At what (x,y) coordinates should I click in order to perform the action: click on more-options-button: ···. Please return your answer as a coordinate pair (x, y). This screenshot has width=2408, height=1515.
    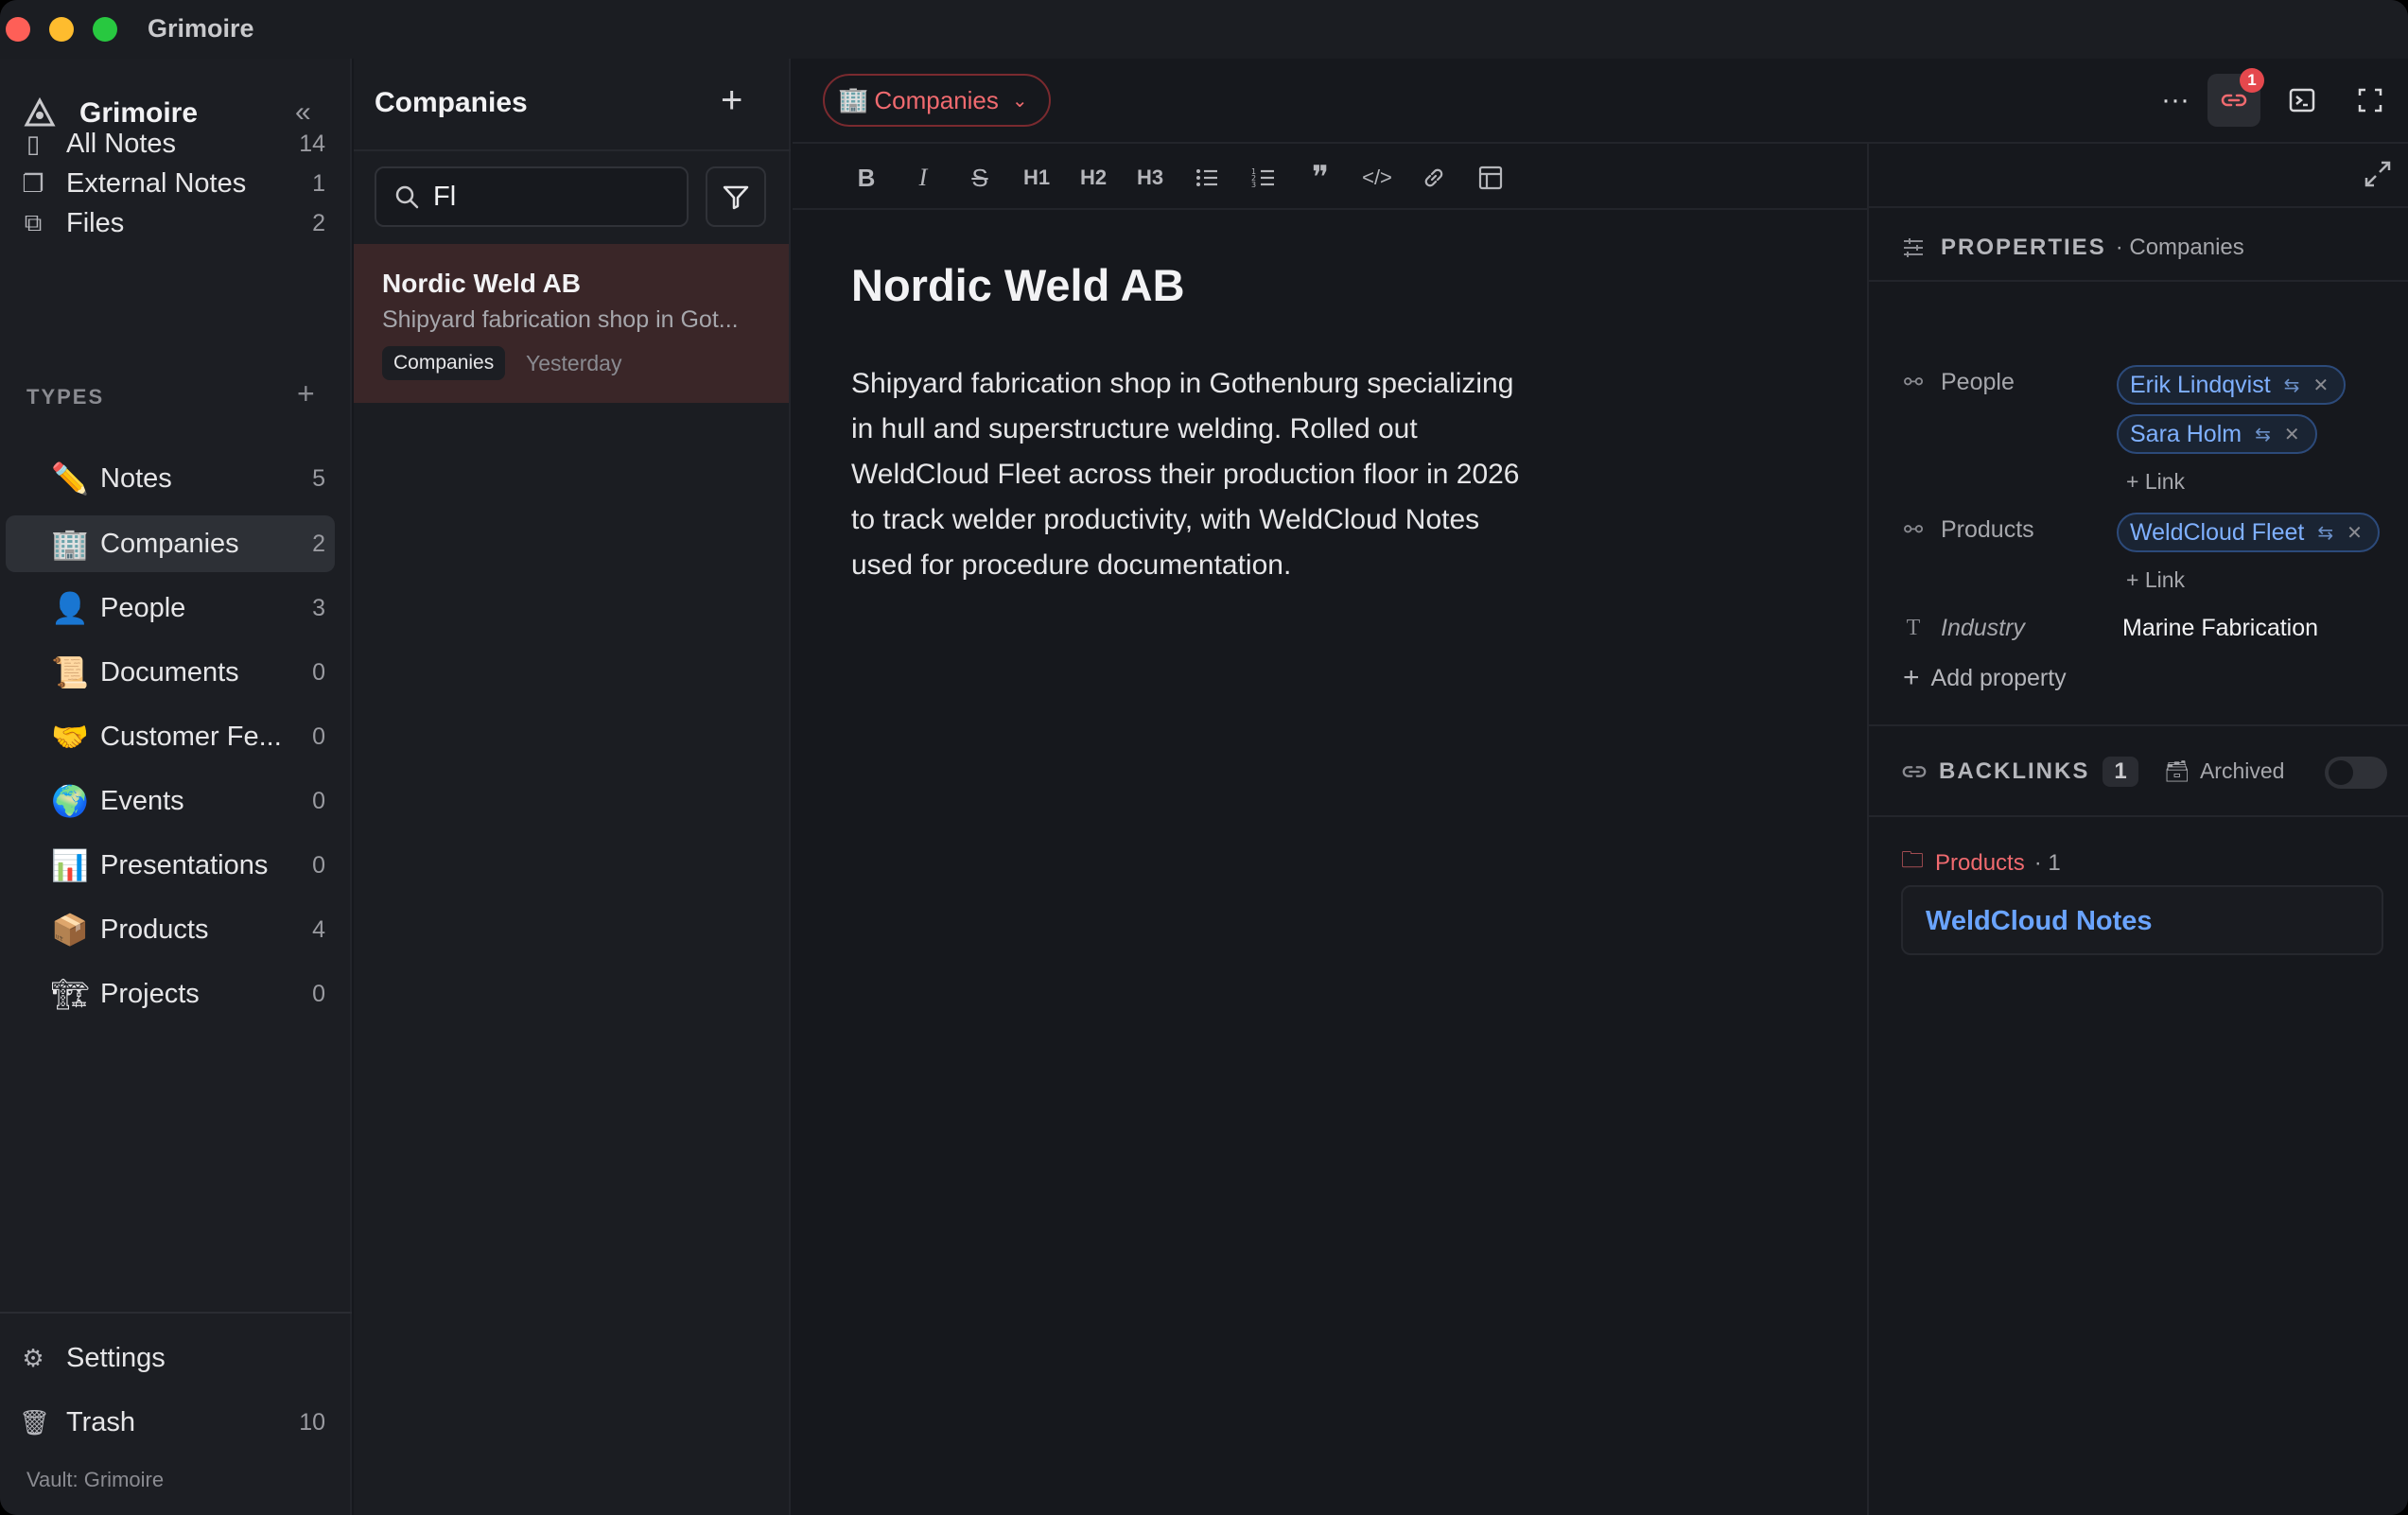
    Looking at the image, I should click on (2175, 100).